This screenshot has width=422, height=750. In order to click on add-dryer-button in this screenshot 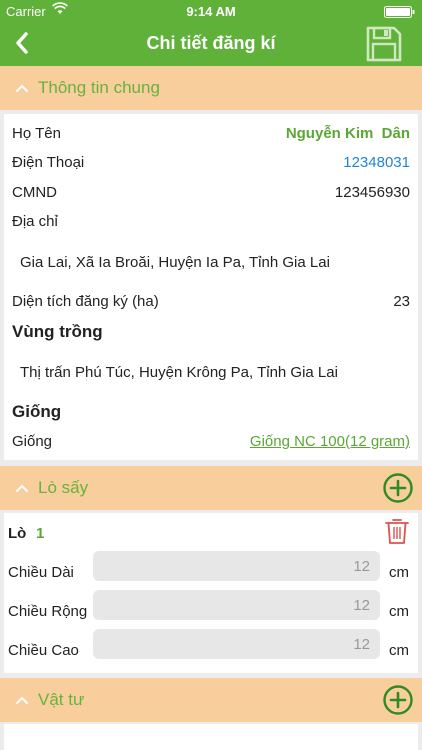, I will do `click(398, 488)`.